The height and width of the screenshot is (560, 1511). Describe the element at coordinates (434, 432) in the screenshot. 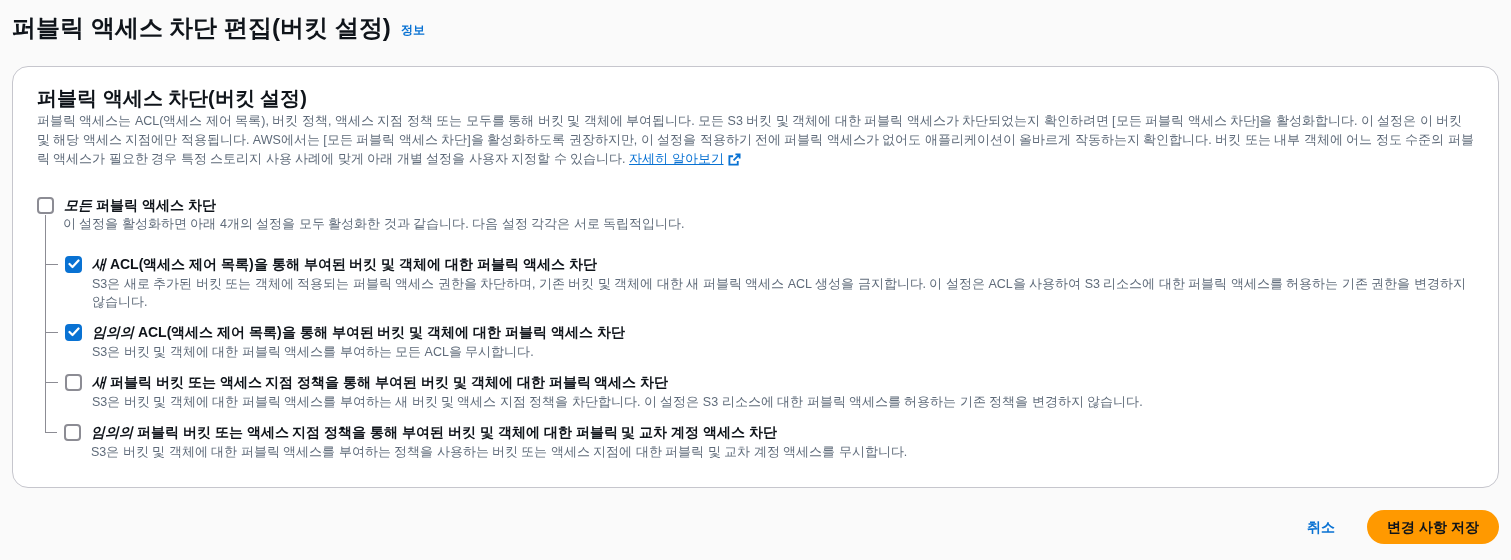

I see `checkbox-label: 임의의 퍼블릭 버킷 또는 액세스 지점 정책을 통해 부여된 버킷 및 객체에 대한 퍼블릭 및 교차 계정 액세스 차단` at that location.